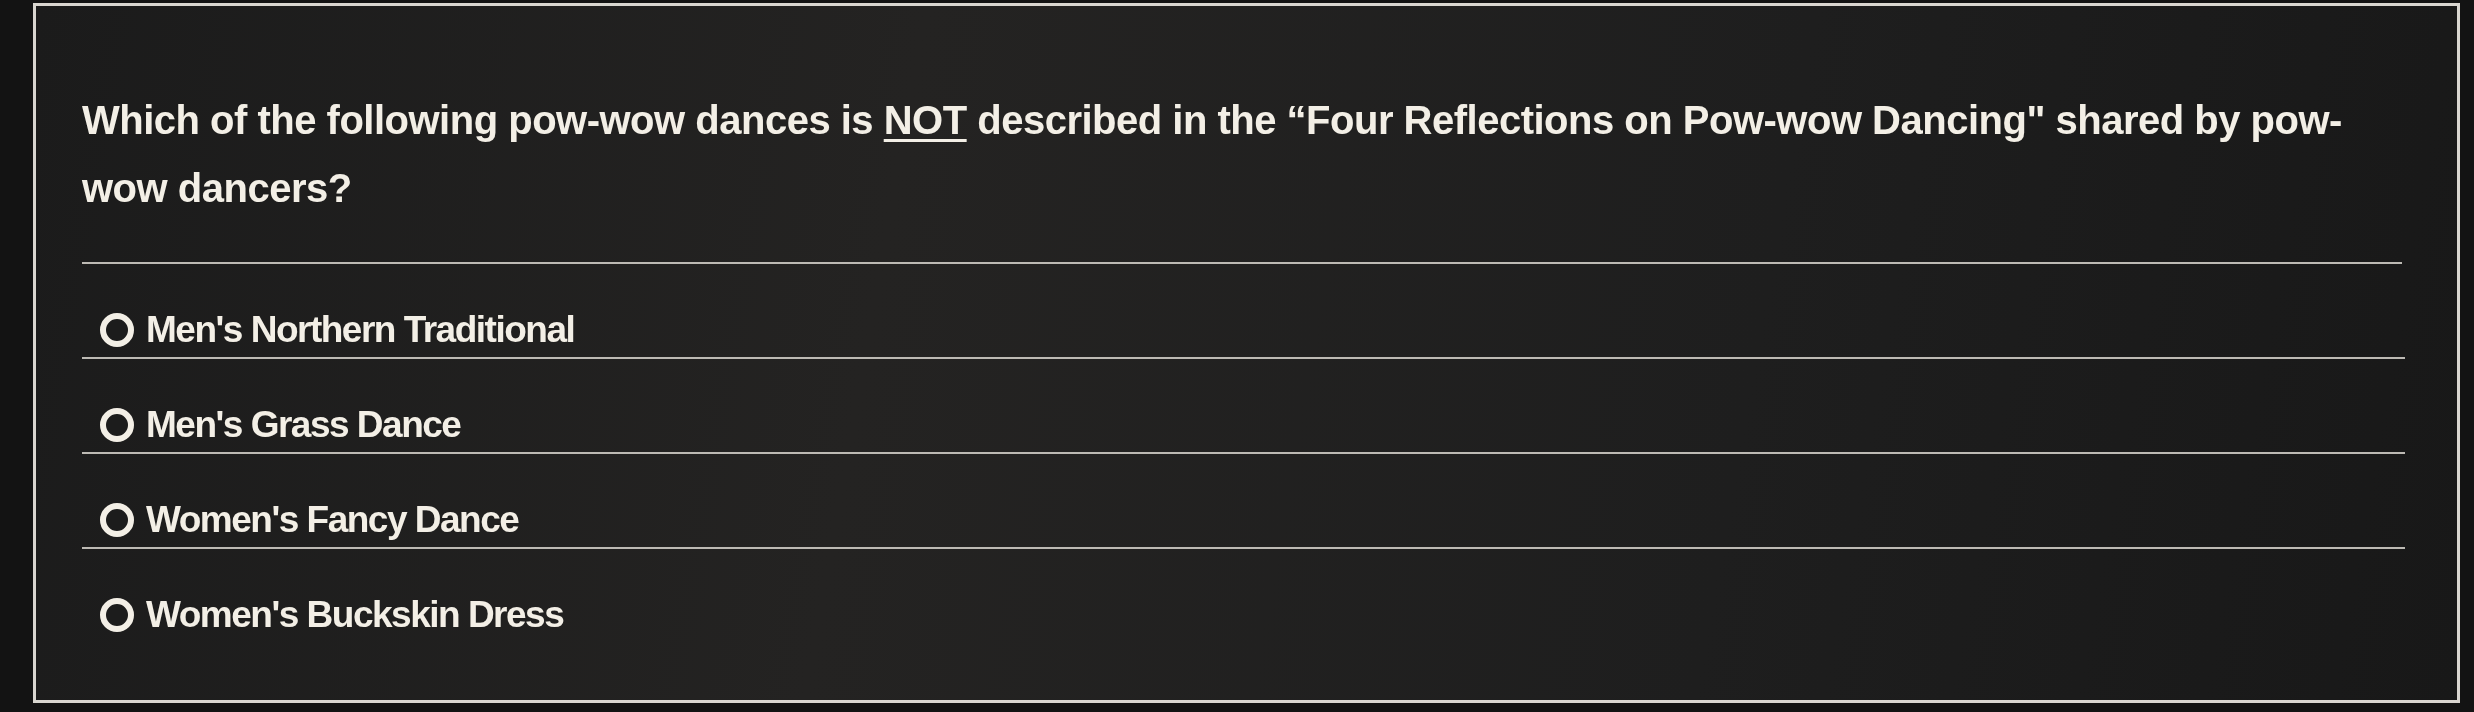  I want to click on option-label: Women's Fancy Dance, so click(332, 520).